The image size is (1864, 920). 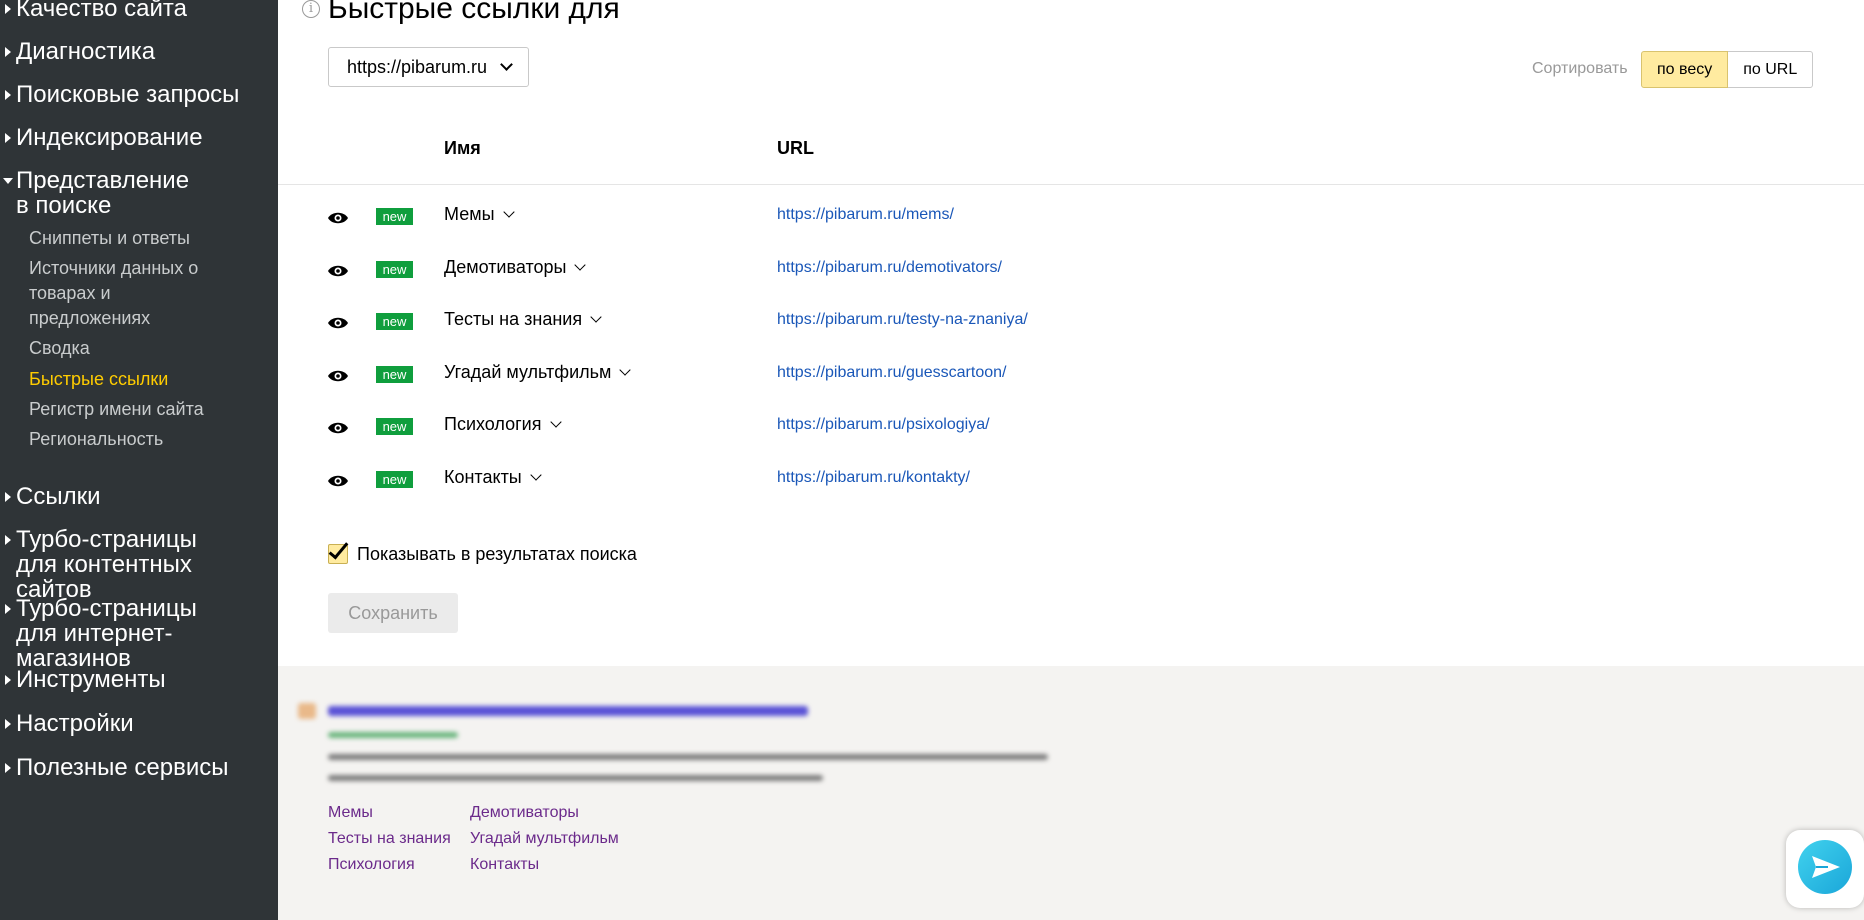 What do you see at coordinates (891, 373) in the screenshot?
I see `link-url: https://pibarum.ru/guesscartoon/` at bounding box center [891, 373].